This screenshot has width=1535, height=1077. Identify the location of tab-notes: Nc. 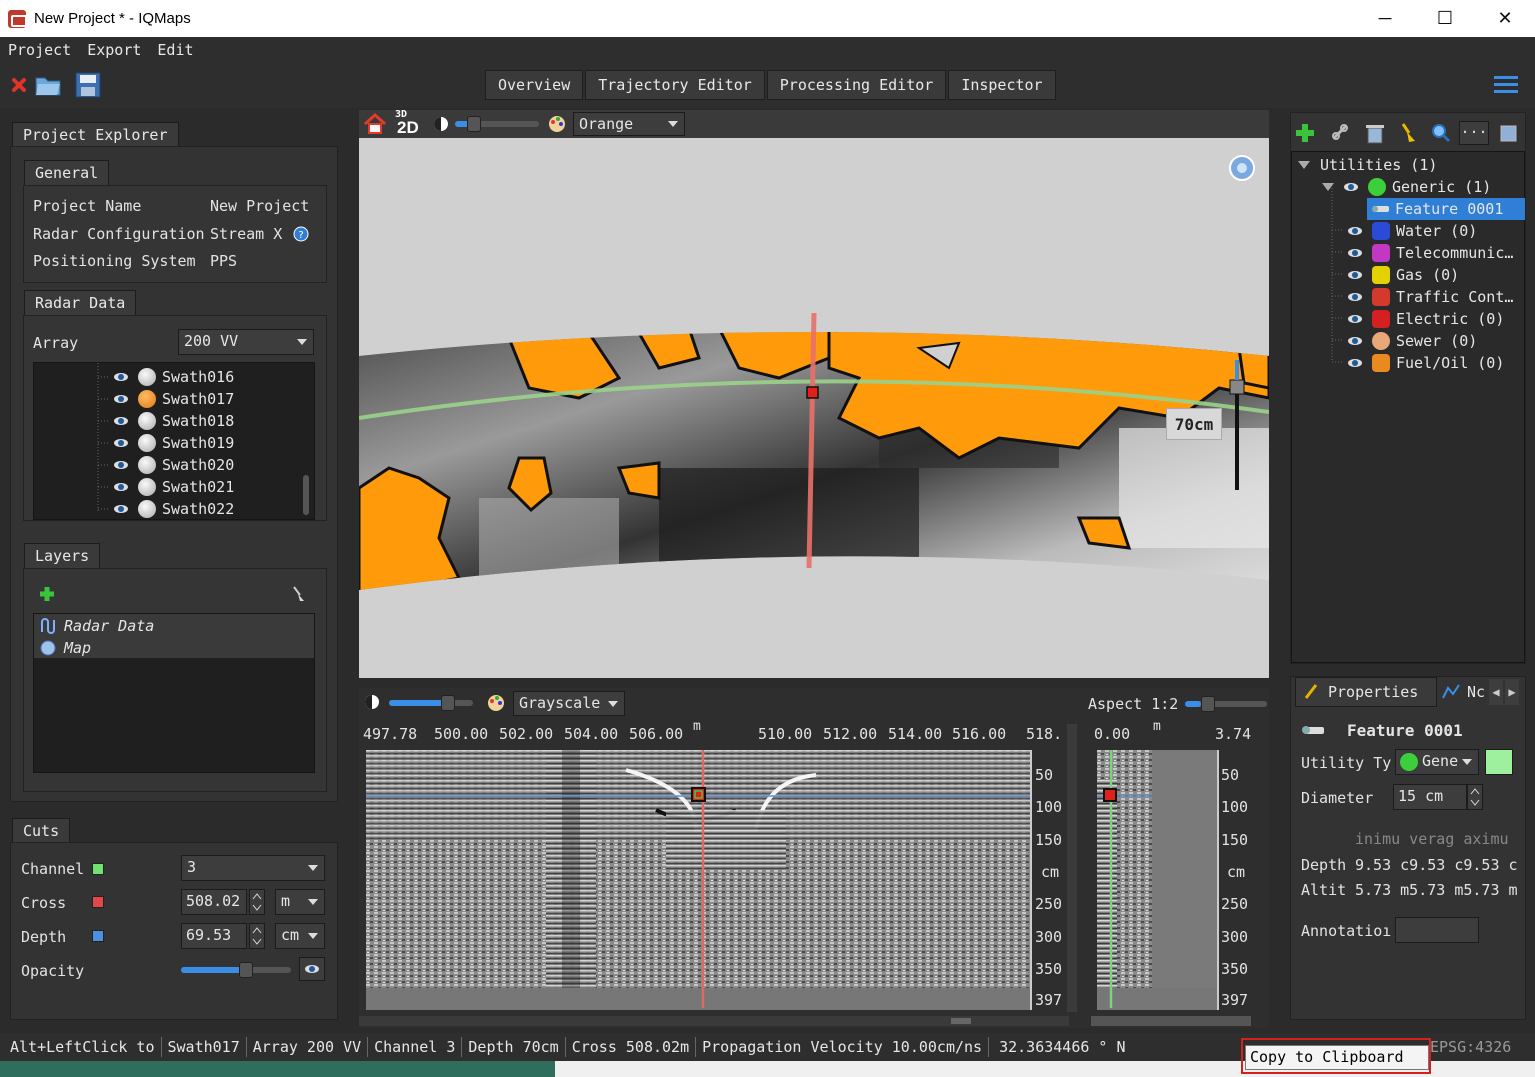
(1466, 692).